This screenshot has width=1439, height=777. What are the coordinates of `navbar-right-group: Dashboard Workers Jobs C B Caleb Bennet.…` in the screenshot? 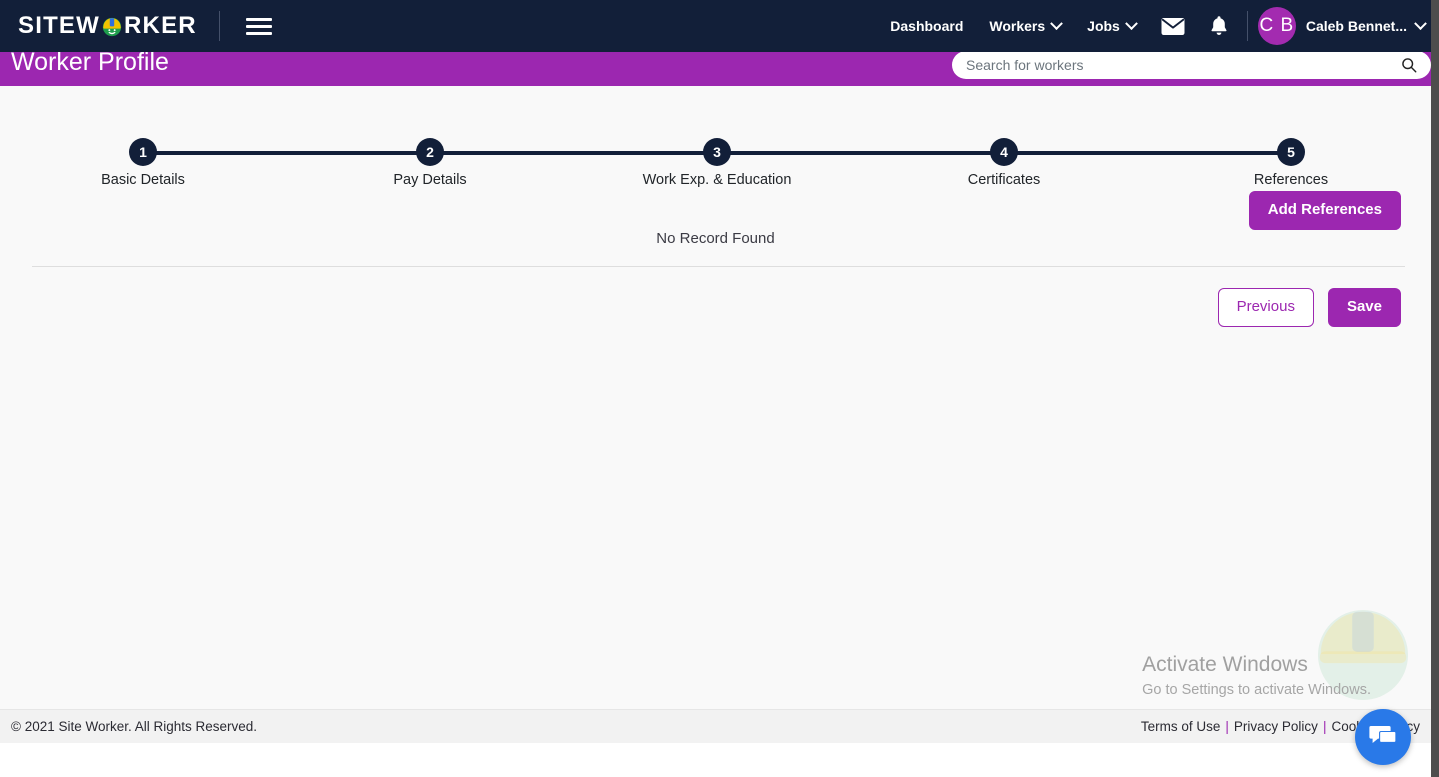 It's located at (1158, 26).